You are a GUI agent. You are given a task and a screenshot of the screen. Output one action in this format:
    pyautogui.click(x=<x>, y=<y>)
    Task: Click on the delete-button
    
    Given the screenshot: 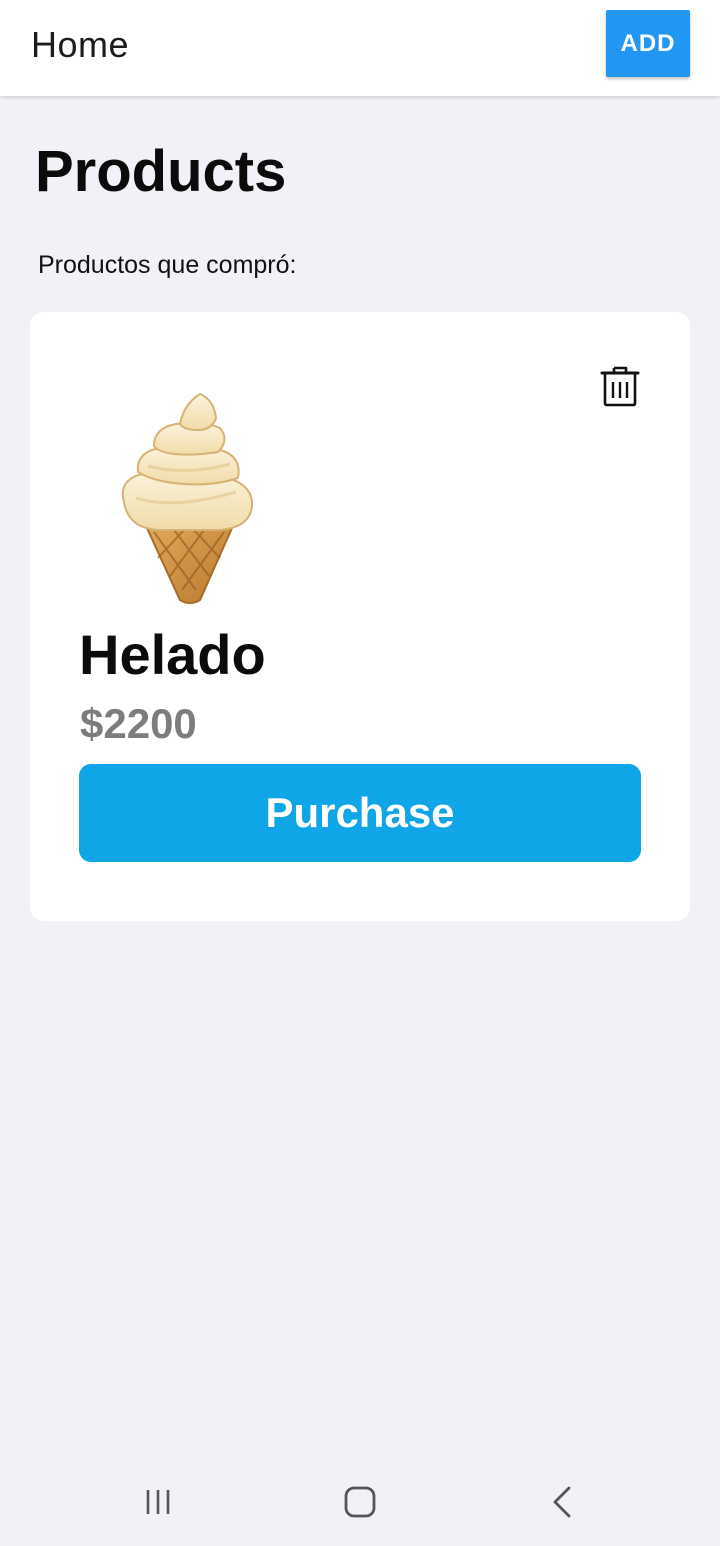 What is the action you would take?
    pyautogui.click(x=620, y=386)
    